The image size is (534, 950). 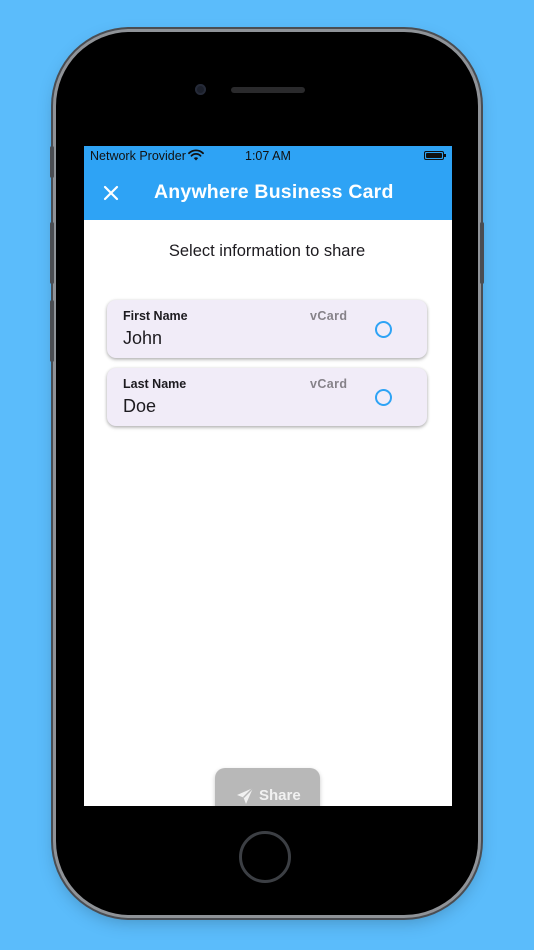 What do you see at coordinates (143, 338) in the screenshot?
I see `field-value: John` at bounding box center [143, 338].